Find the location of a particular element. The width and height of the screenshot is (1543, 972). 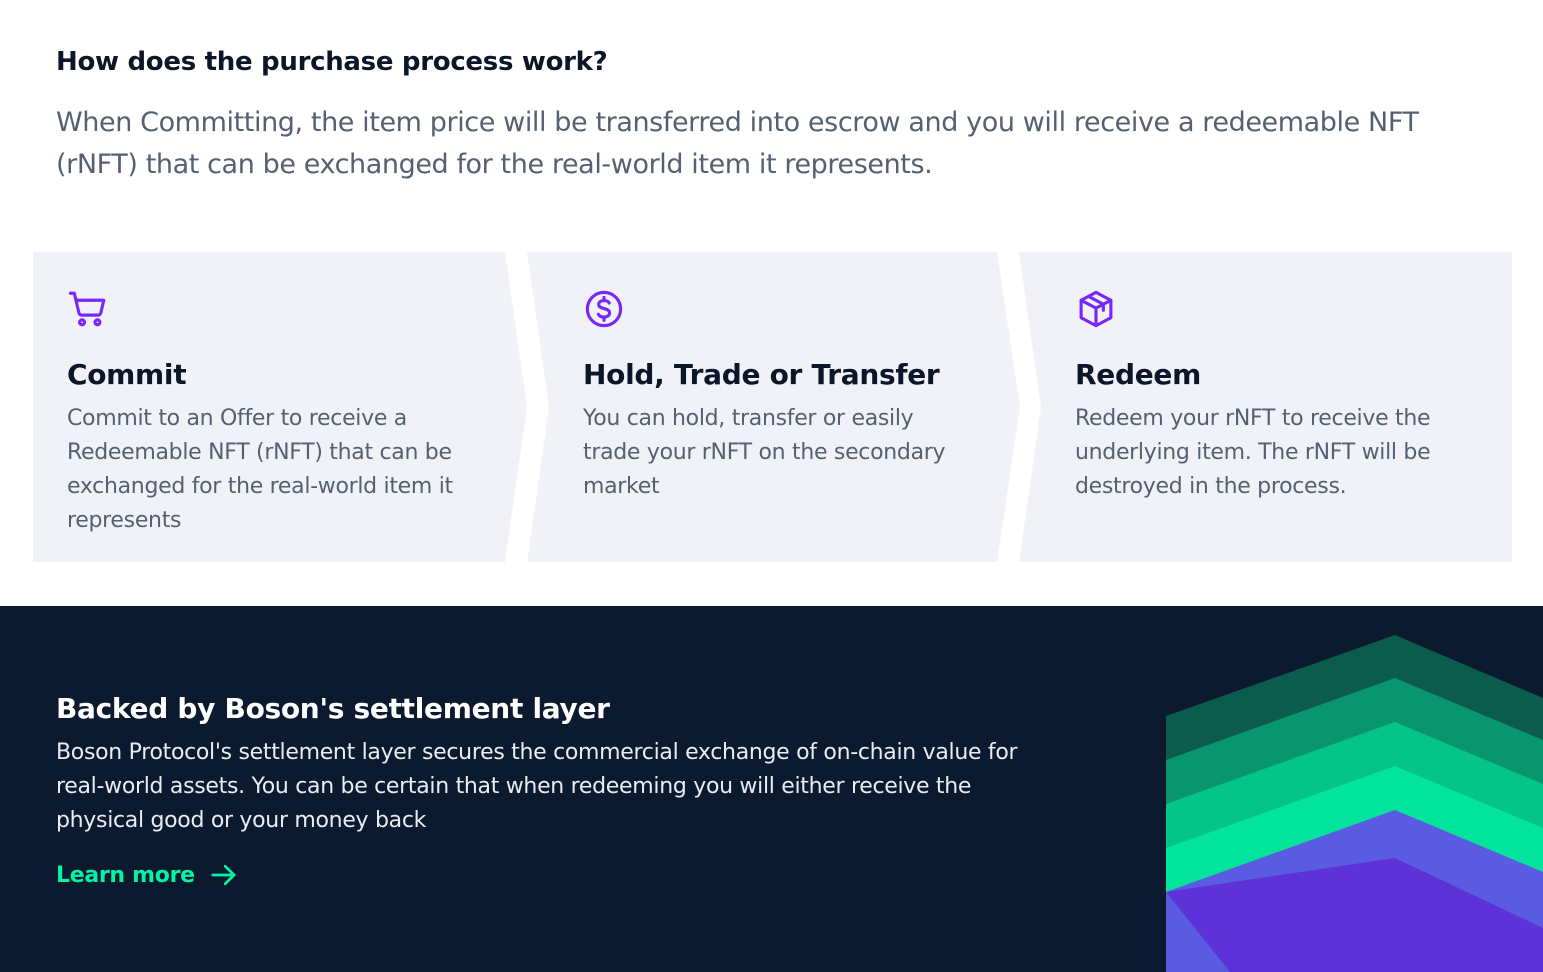

step-title: Hold, Trade or Transfer is located at coordinates (761, 374).